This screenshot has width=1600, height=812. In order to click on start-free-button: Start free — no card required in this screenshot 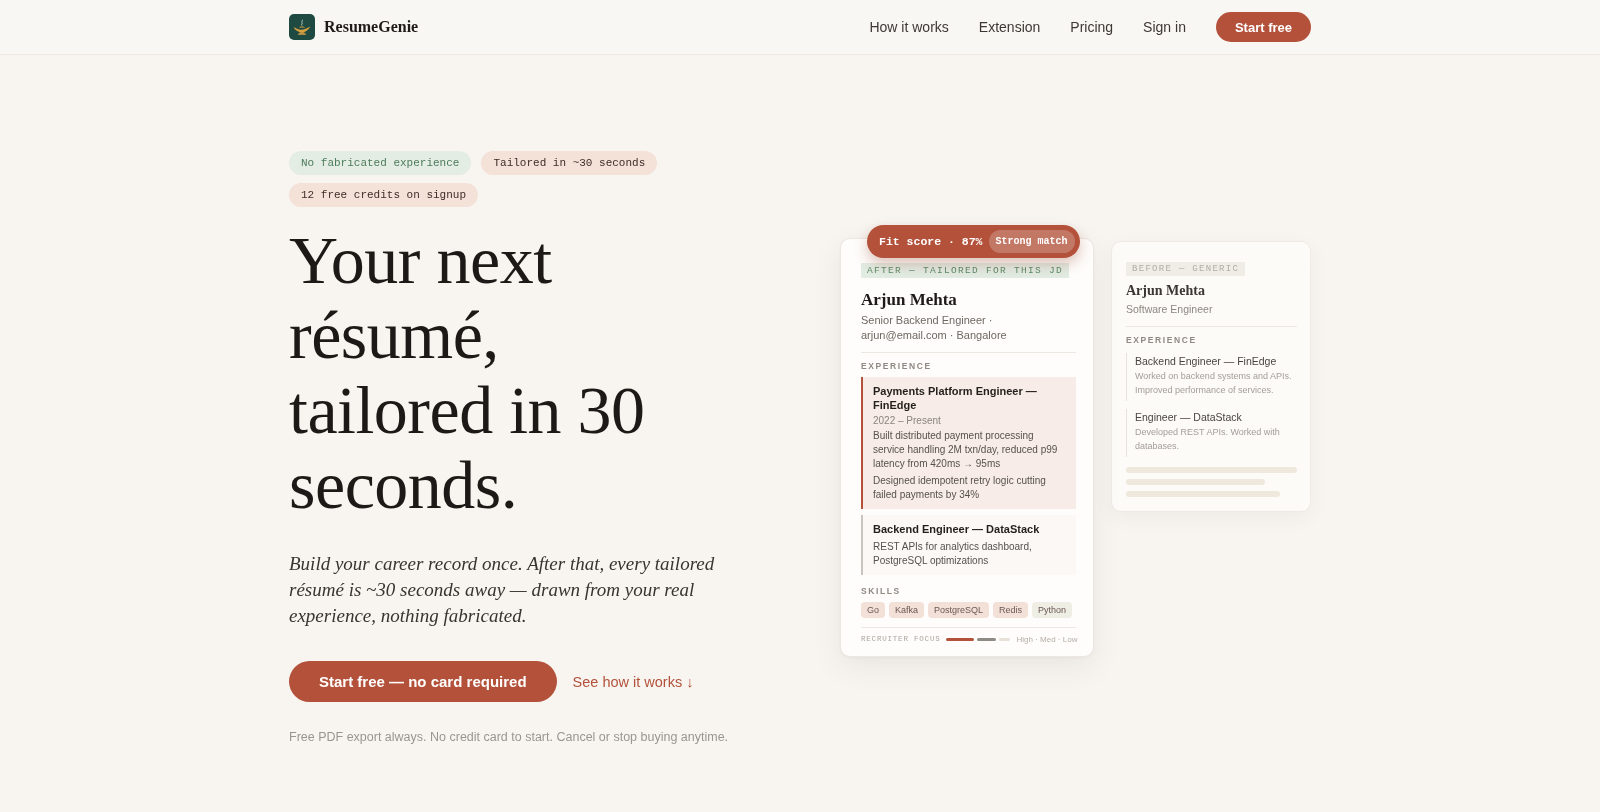, I will do `click(423, 681)`.